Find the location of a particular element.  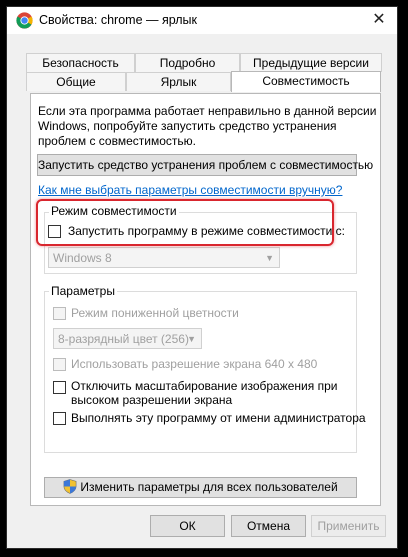

tab-previous-versions: Предыдущие версии is located at coordinates (311, 62).